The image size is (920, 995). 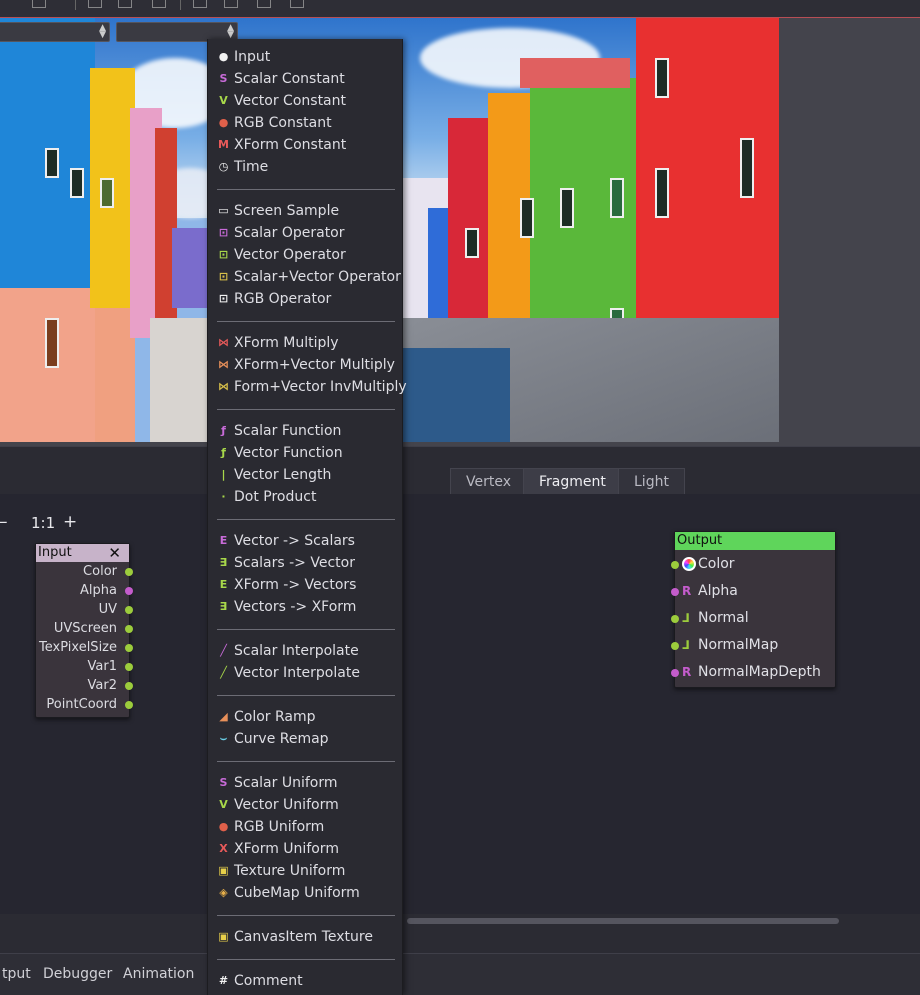 What do you see at coordinates (84, 666) in the screenshot?
I see `input-port-var1: Var1` at bounding box center [84, 666].